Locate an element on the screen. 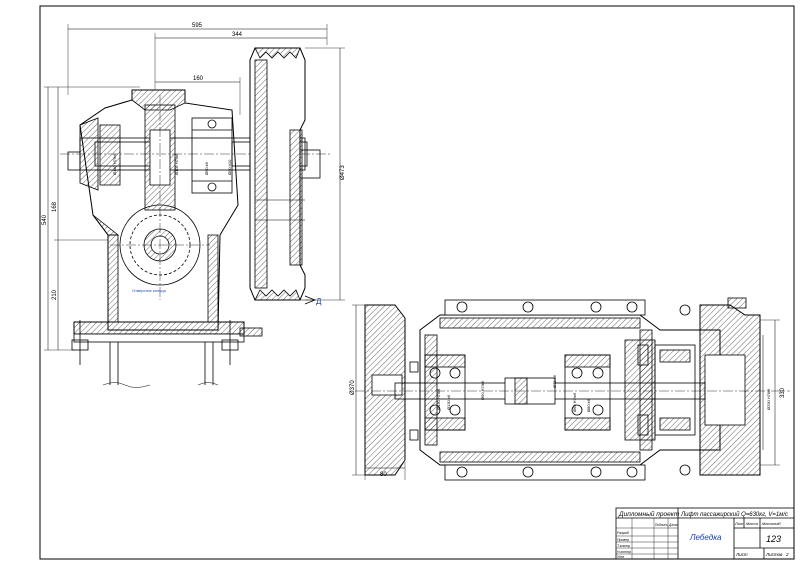  dim-fit-9: Ø60 H7/n6 is located at coordinates (574, 402).